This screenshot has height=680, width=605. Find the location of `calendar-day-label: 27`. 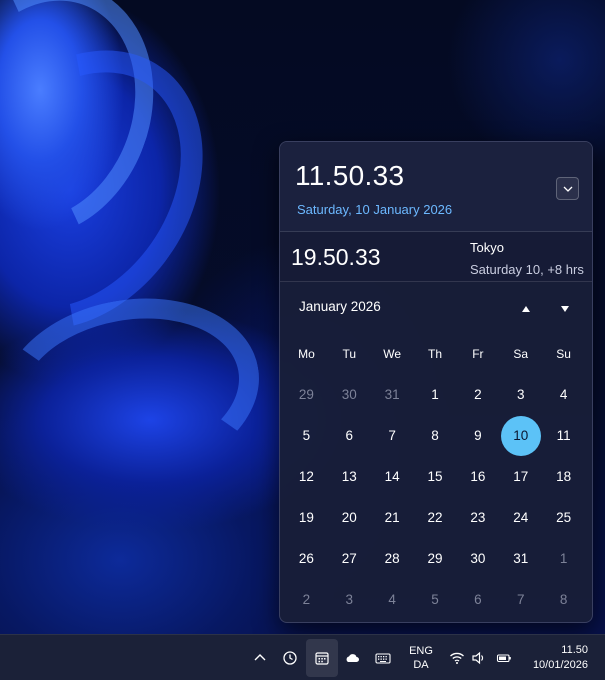

calendar-day-label: 27 is located at coordinates (349, 558).